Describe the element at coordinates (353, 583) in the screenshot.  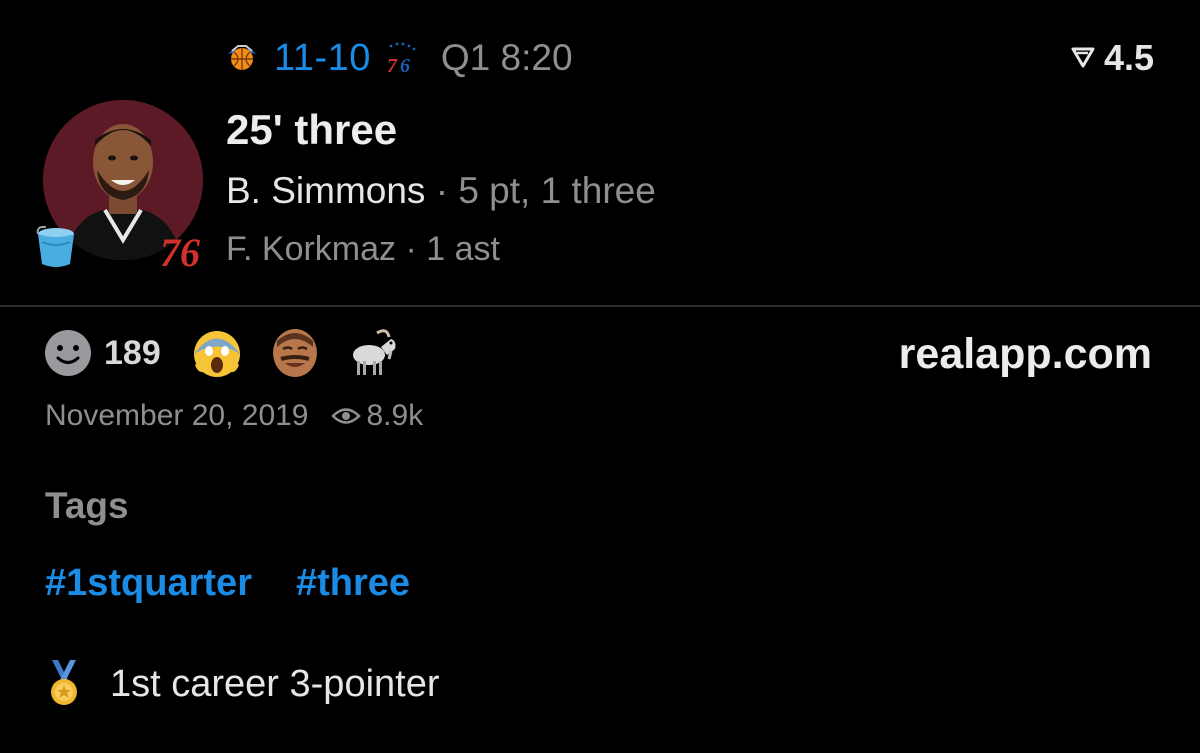
I see `tag-three: #three` at that location.